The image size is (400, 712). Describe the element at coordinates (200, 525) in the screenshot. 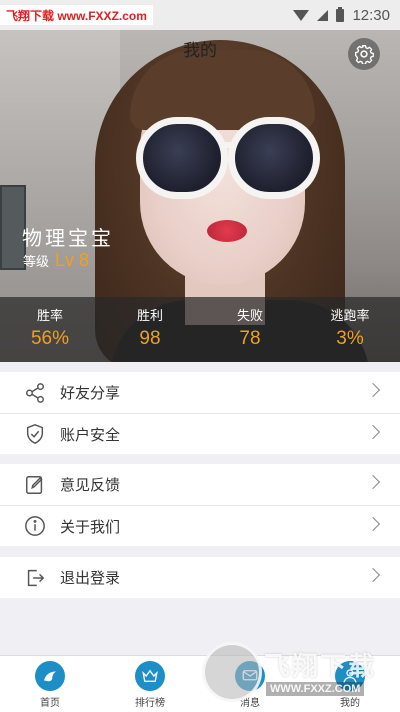

I see `menu-item-about: 关于我们` at that location.